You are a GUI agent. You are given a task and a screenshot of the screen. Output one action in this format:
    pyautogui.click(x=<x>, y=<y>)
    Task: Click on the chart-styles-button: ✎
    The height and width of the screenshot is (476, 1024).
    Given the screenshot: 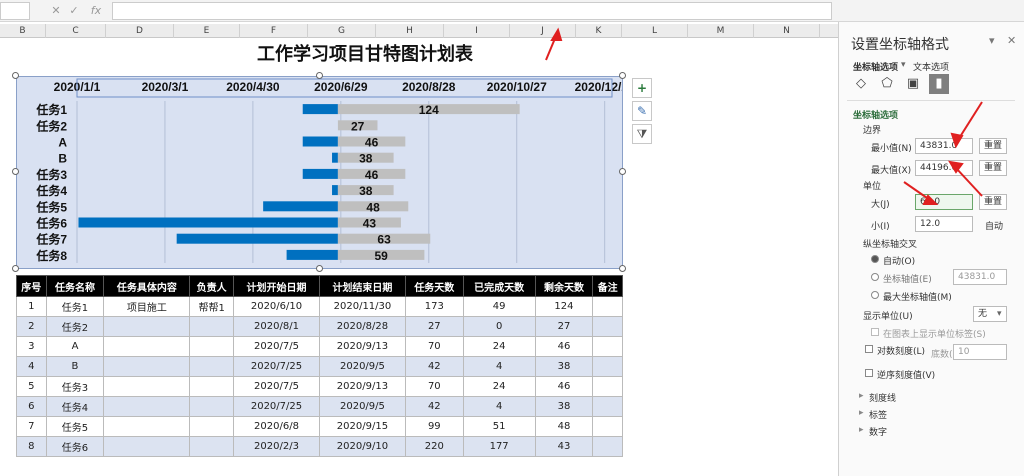 What is the action you would take?
    pyautogui.click(x=642, y=111)
    